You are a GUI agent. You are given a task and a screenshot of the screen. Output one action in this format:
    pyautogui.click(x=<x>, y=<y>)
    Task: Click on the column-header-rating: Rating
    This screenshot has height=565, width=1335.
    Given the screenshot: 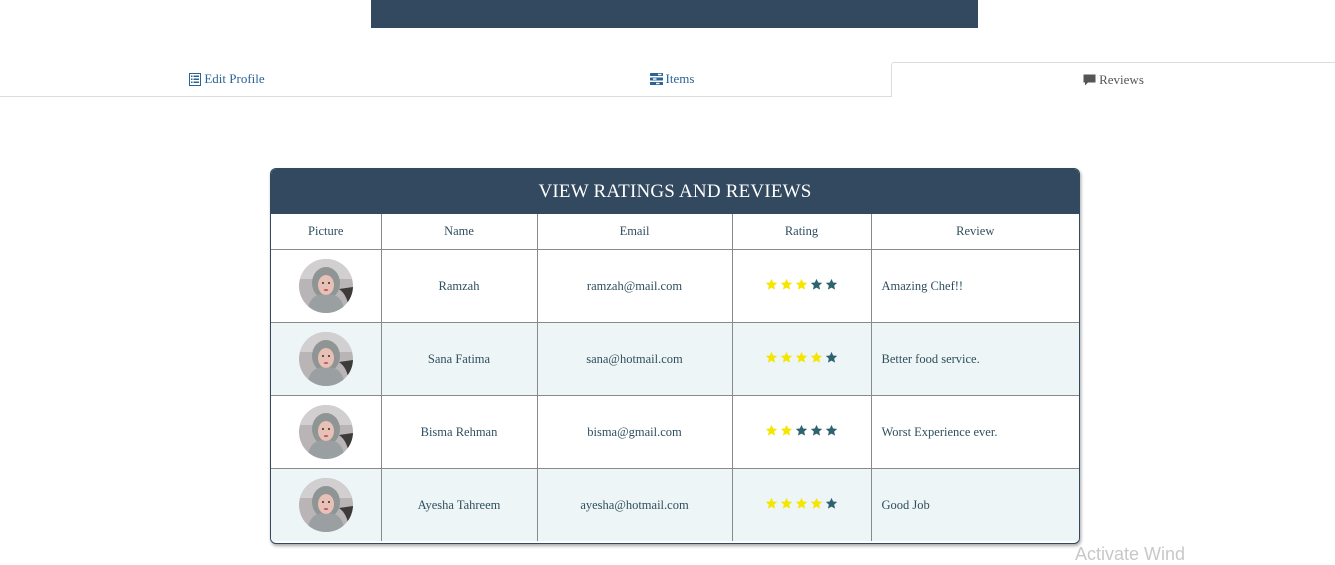 What is the action you would take?
    pyautogui.click(x=801, y=232)
    